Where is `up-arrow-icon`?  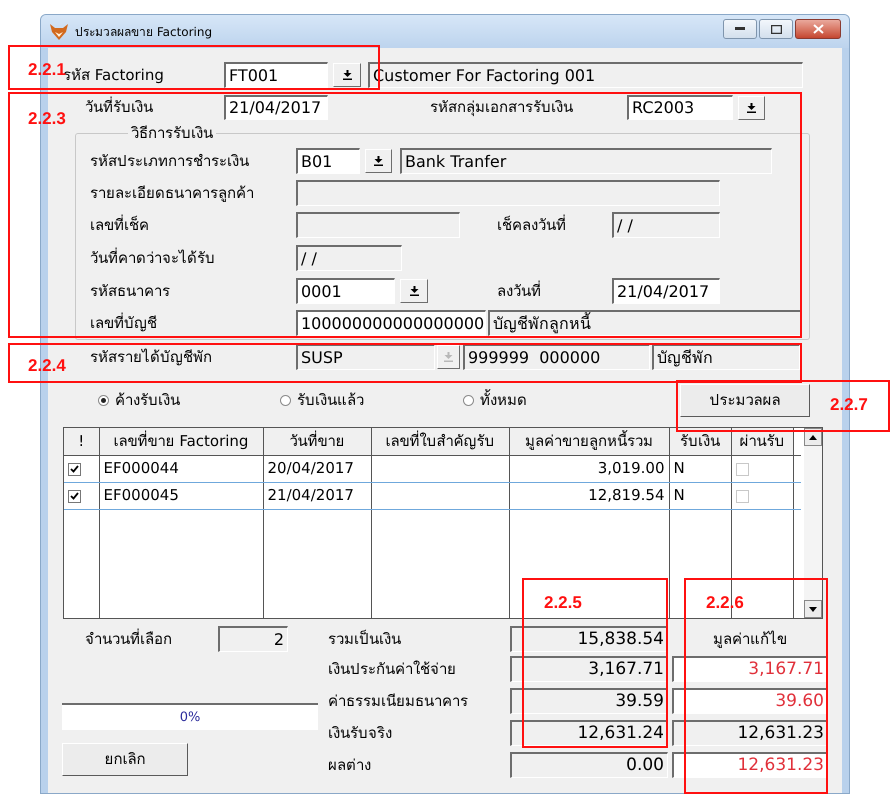
up-arrow-icon is located at coordinates (813, 437).